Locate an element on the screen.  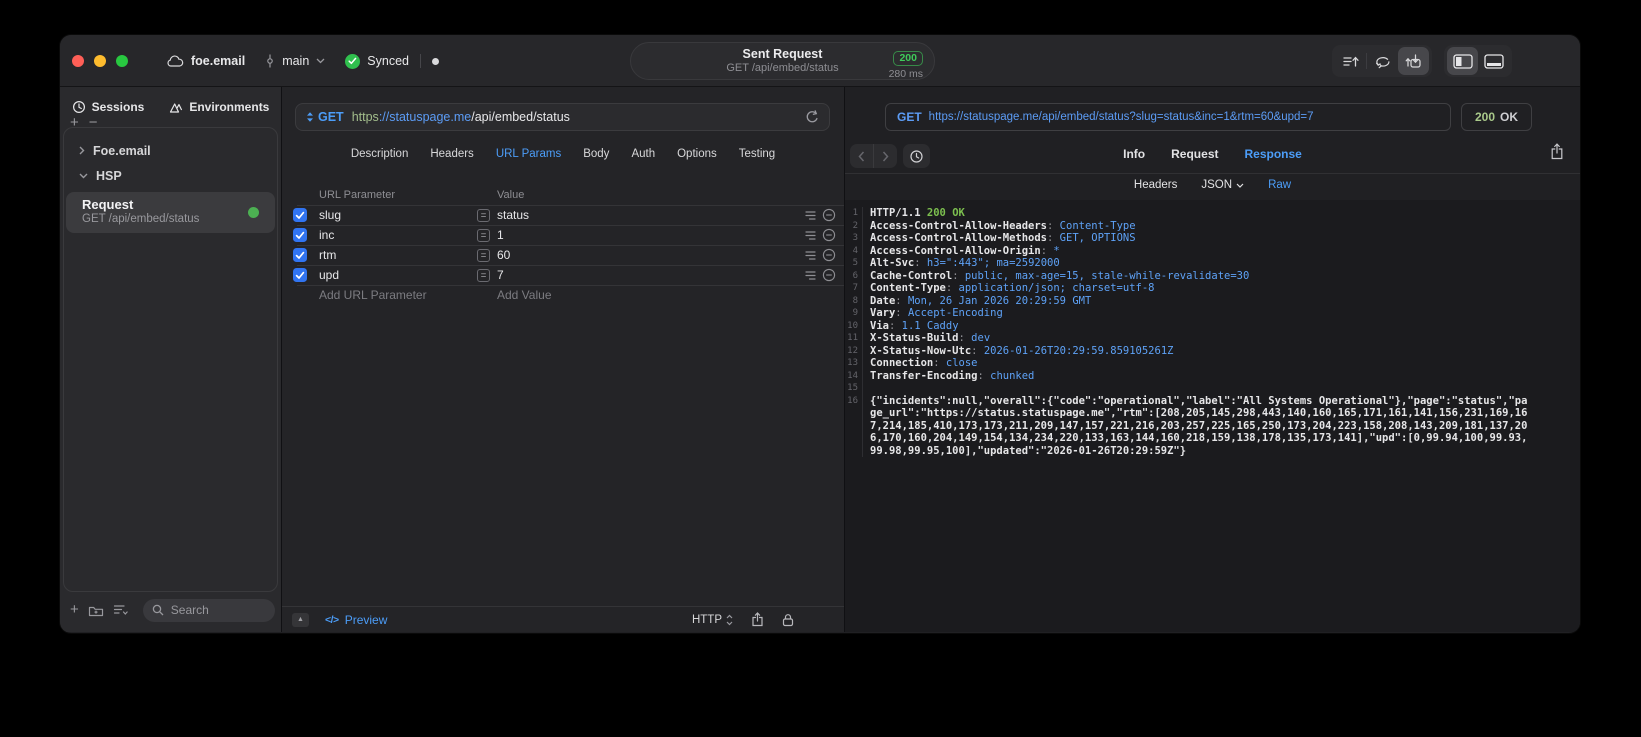
share-icon is located at coordinates (757, 619).